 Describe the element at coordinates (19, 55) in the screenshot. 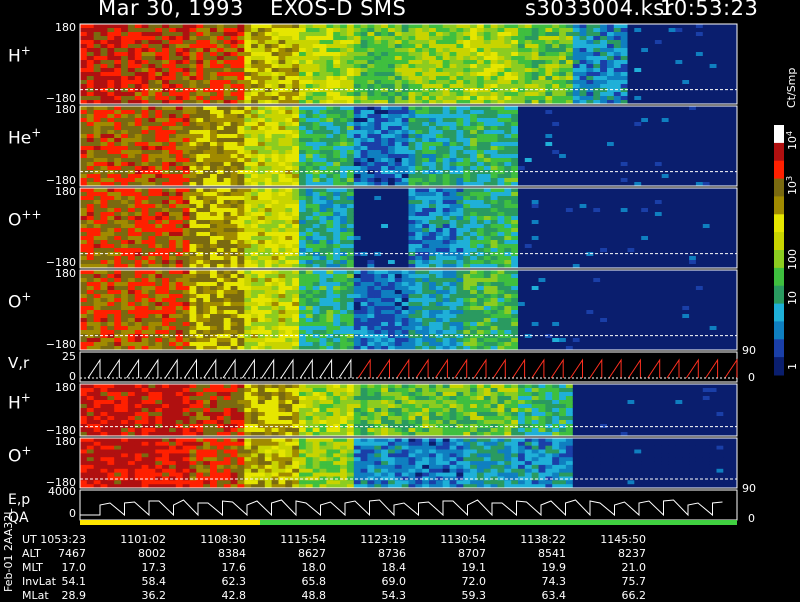

I see `panel-label: H+` at that location.